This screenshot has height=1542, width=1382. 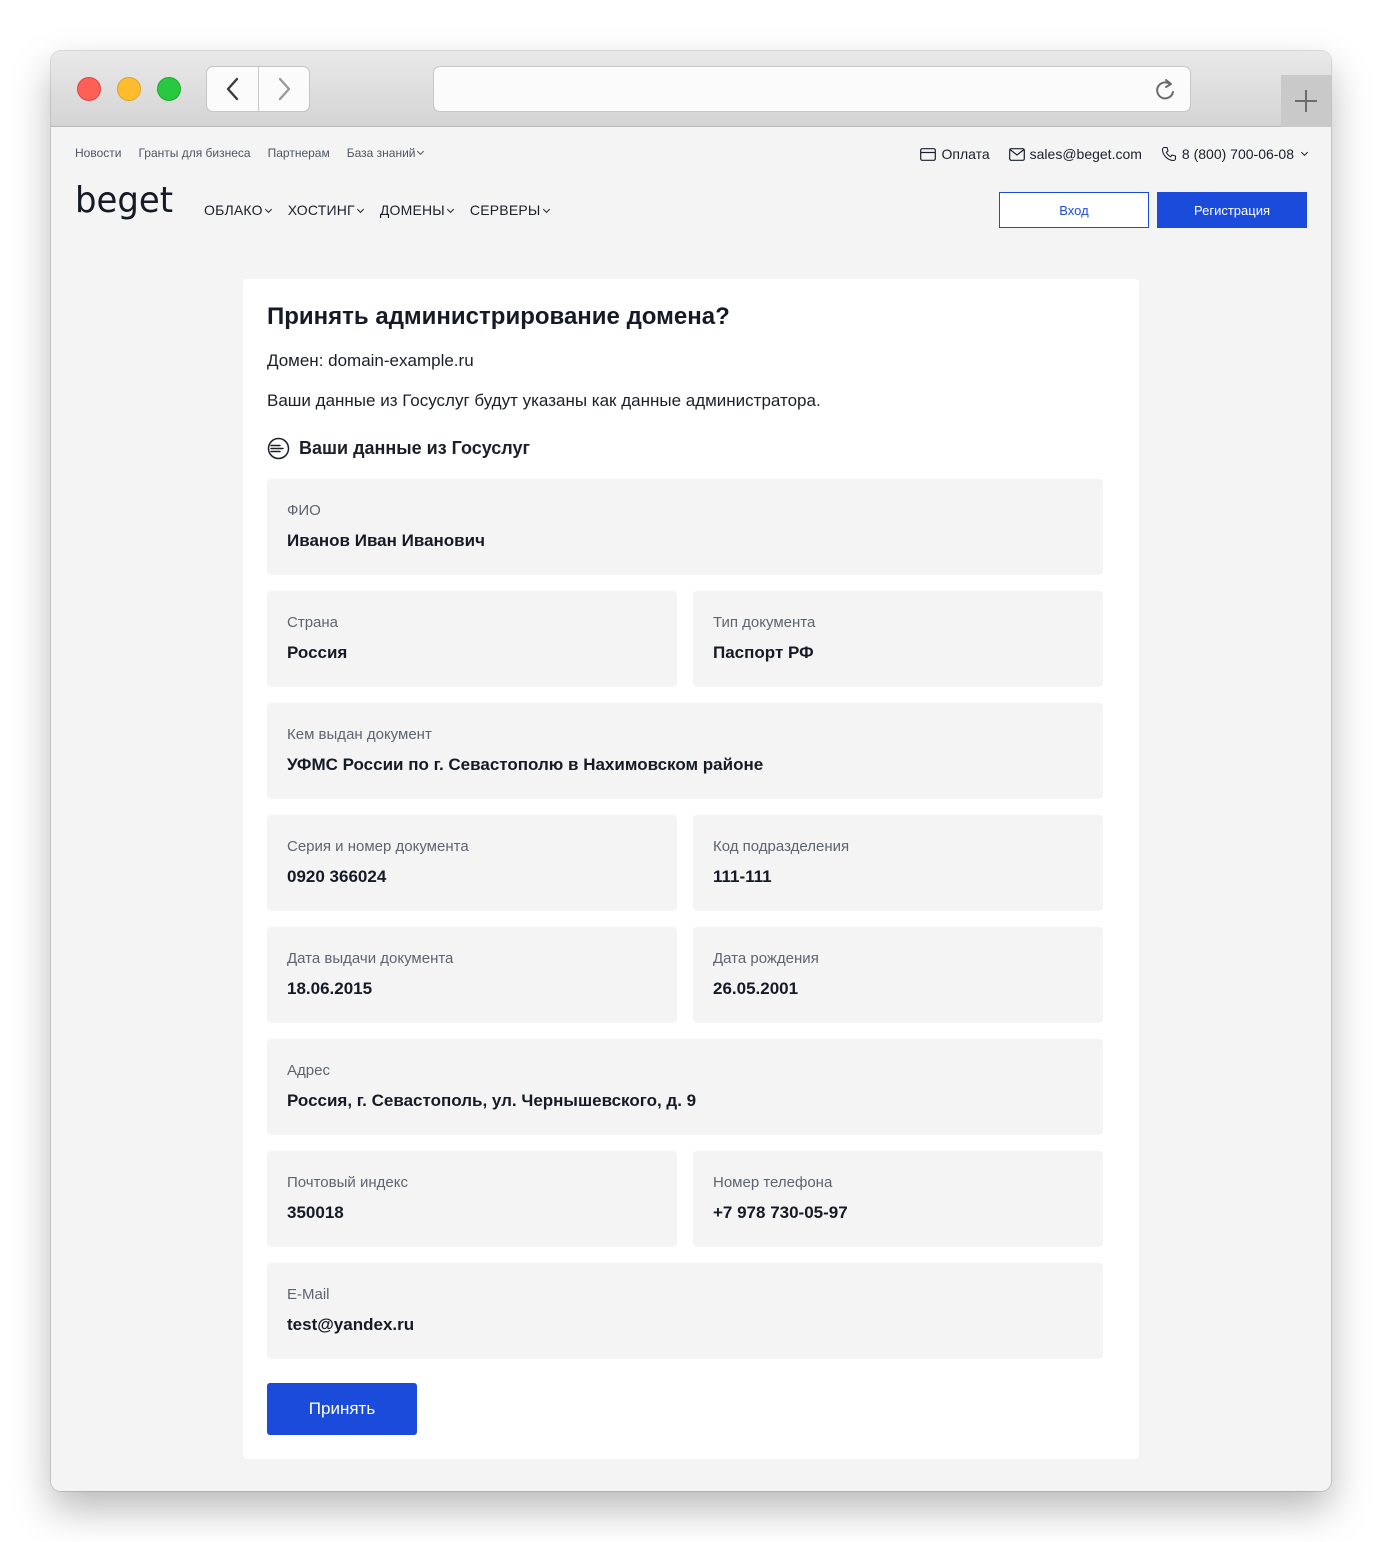 I want to click on svg-text: beget, so click(x=124, y=202).